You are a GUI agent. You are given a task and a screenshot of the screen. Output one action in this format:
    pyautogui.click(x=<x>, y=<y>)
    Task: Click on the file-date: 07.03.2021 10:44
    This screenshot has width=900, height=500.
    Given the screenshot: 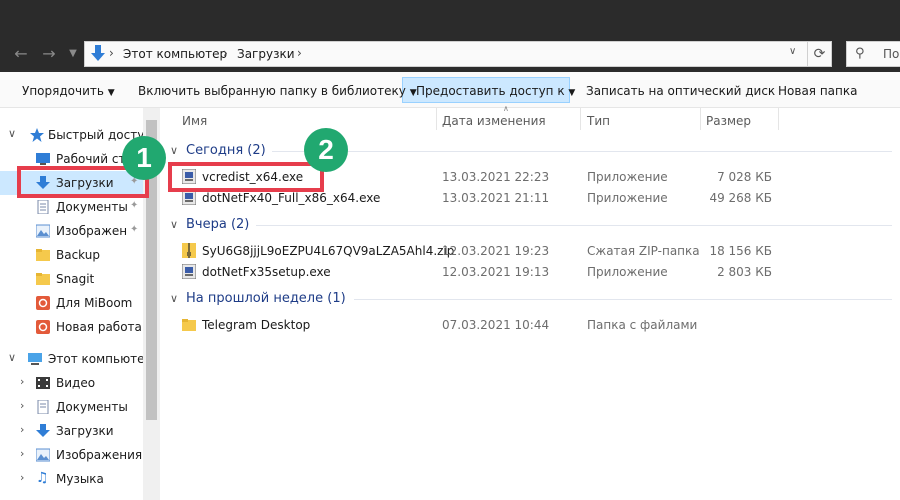 What is the action you would take?
    pyautogui.click(x=496, y=325)
    